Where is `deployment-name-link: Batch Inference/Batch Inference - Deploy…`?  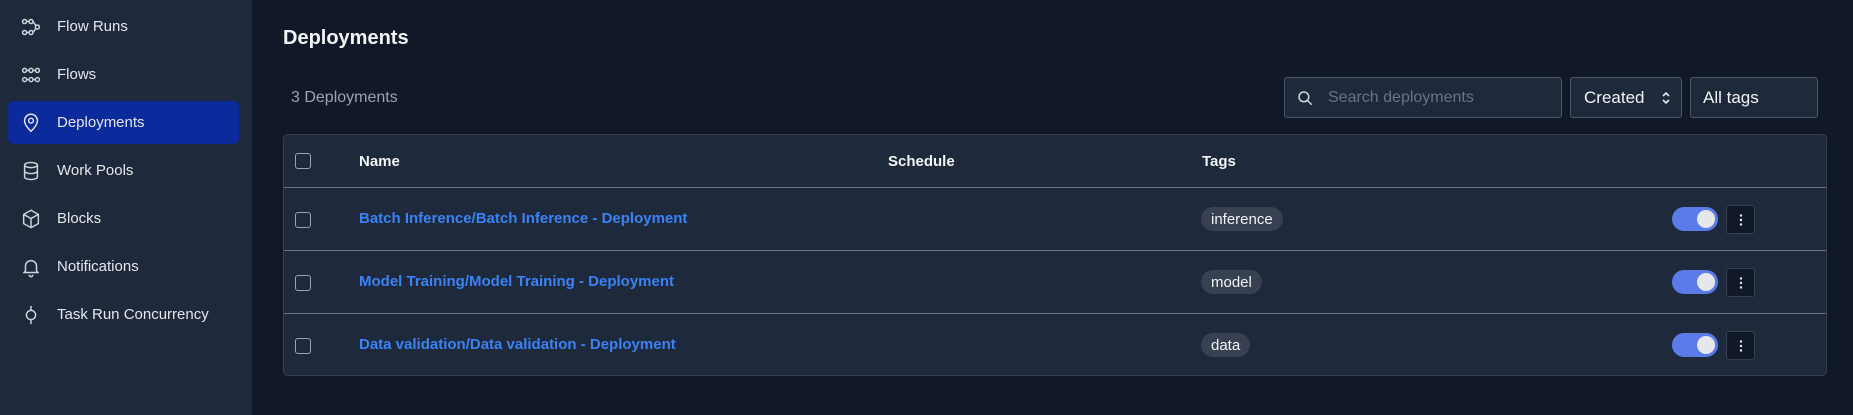
deployment-name-link: Batch Inference/Batch Inference - Deploy… is located at coordinates (523, 218).